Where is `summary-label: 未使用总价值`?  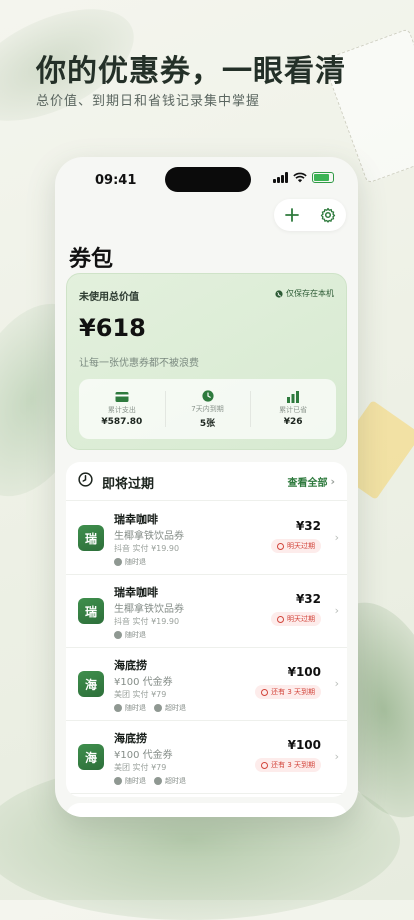 summary-label: 未使用总价值 is located at coordinates (109, 297).